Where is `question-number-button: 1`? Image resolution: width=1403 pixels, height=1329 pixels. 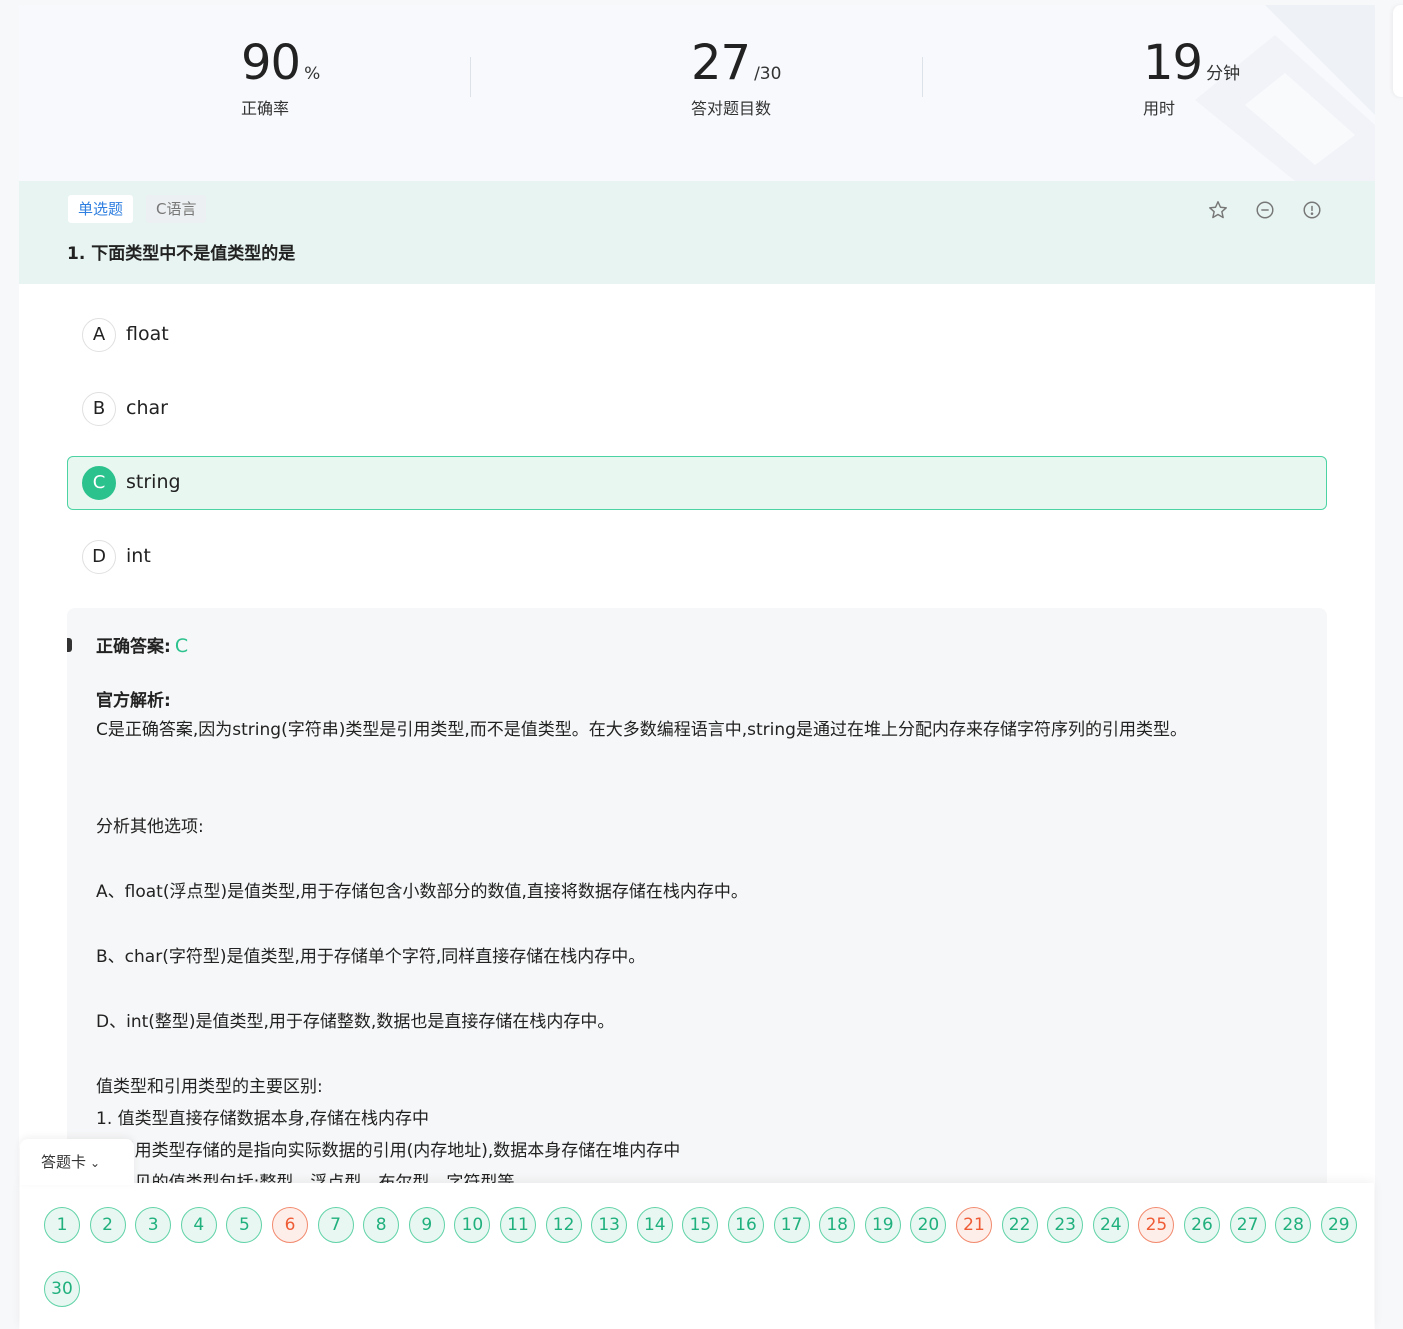
question-number-button: 1 is located at coordinates (62, 1225).